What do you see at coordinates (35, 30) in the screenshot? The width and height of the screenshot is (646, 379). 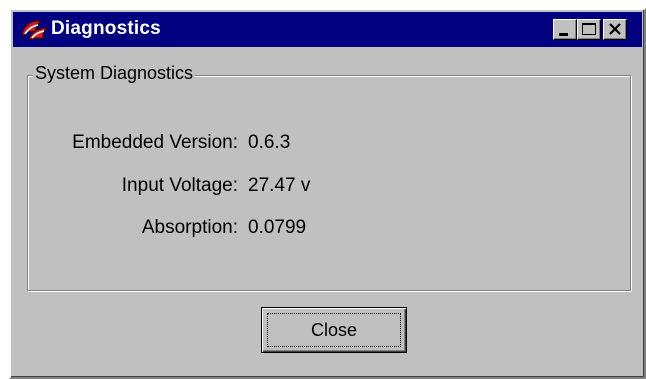 I see `app-logo-icon` at bounding box center [35, 30].